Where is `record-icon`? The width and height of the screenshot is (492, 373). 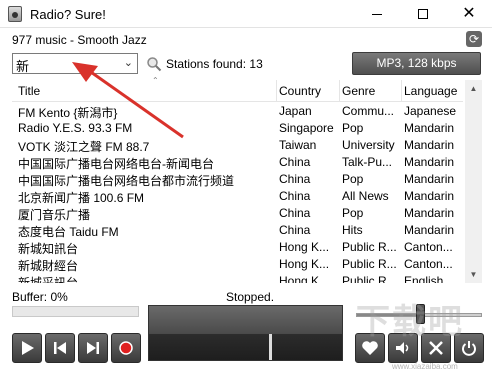 record-icon is located at coordinates (126, 348).